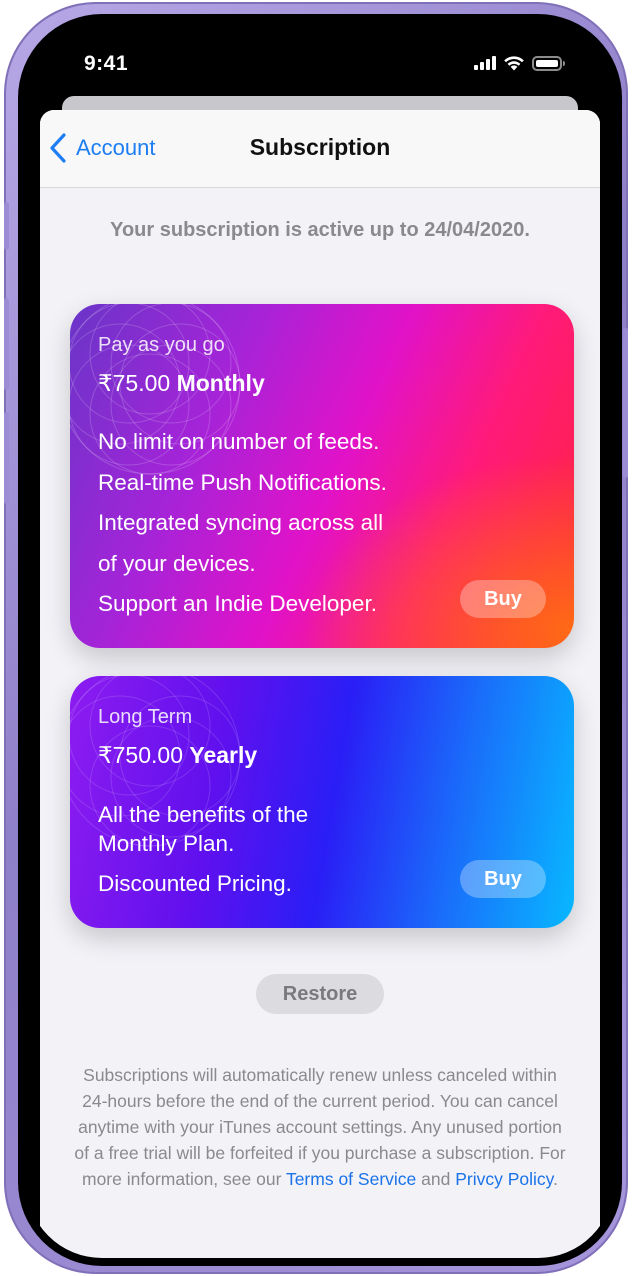 The image size is (632, 1276). Describe the element at coordinates (503, 599) in the screenshot. I see `buy-monthly-button: Buy` at that location.